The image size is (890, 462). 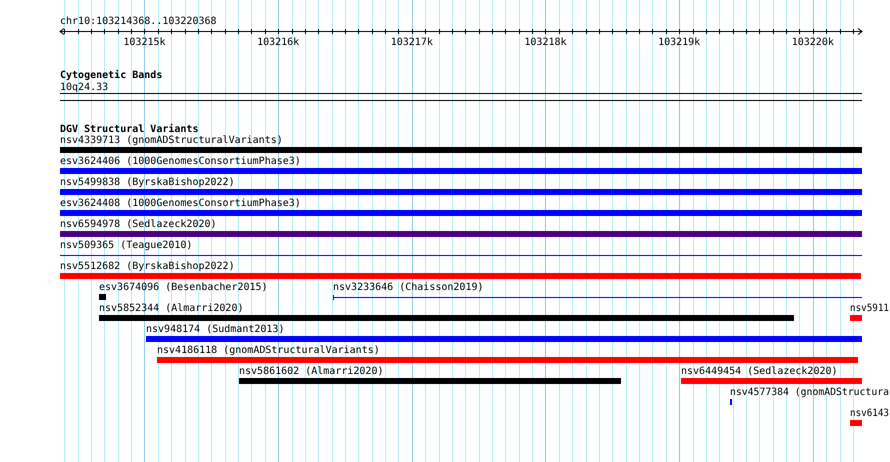 I want to click on variant-label: nsv5861602 (Almarri2020), so click(x=311, y=371).